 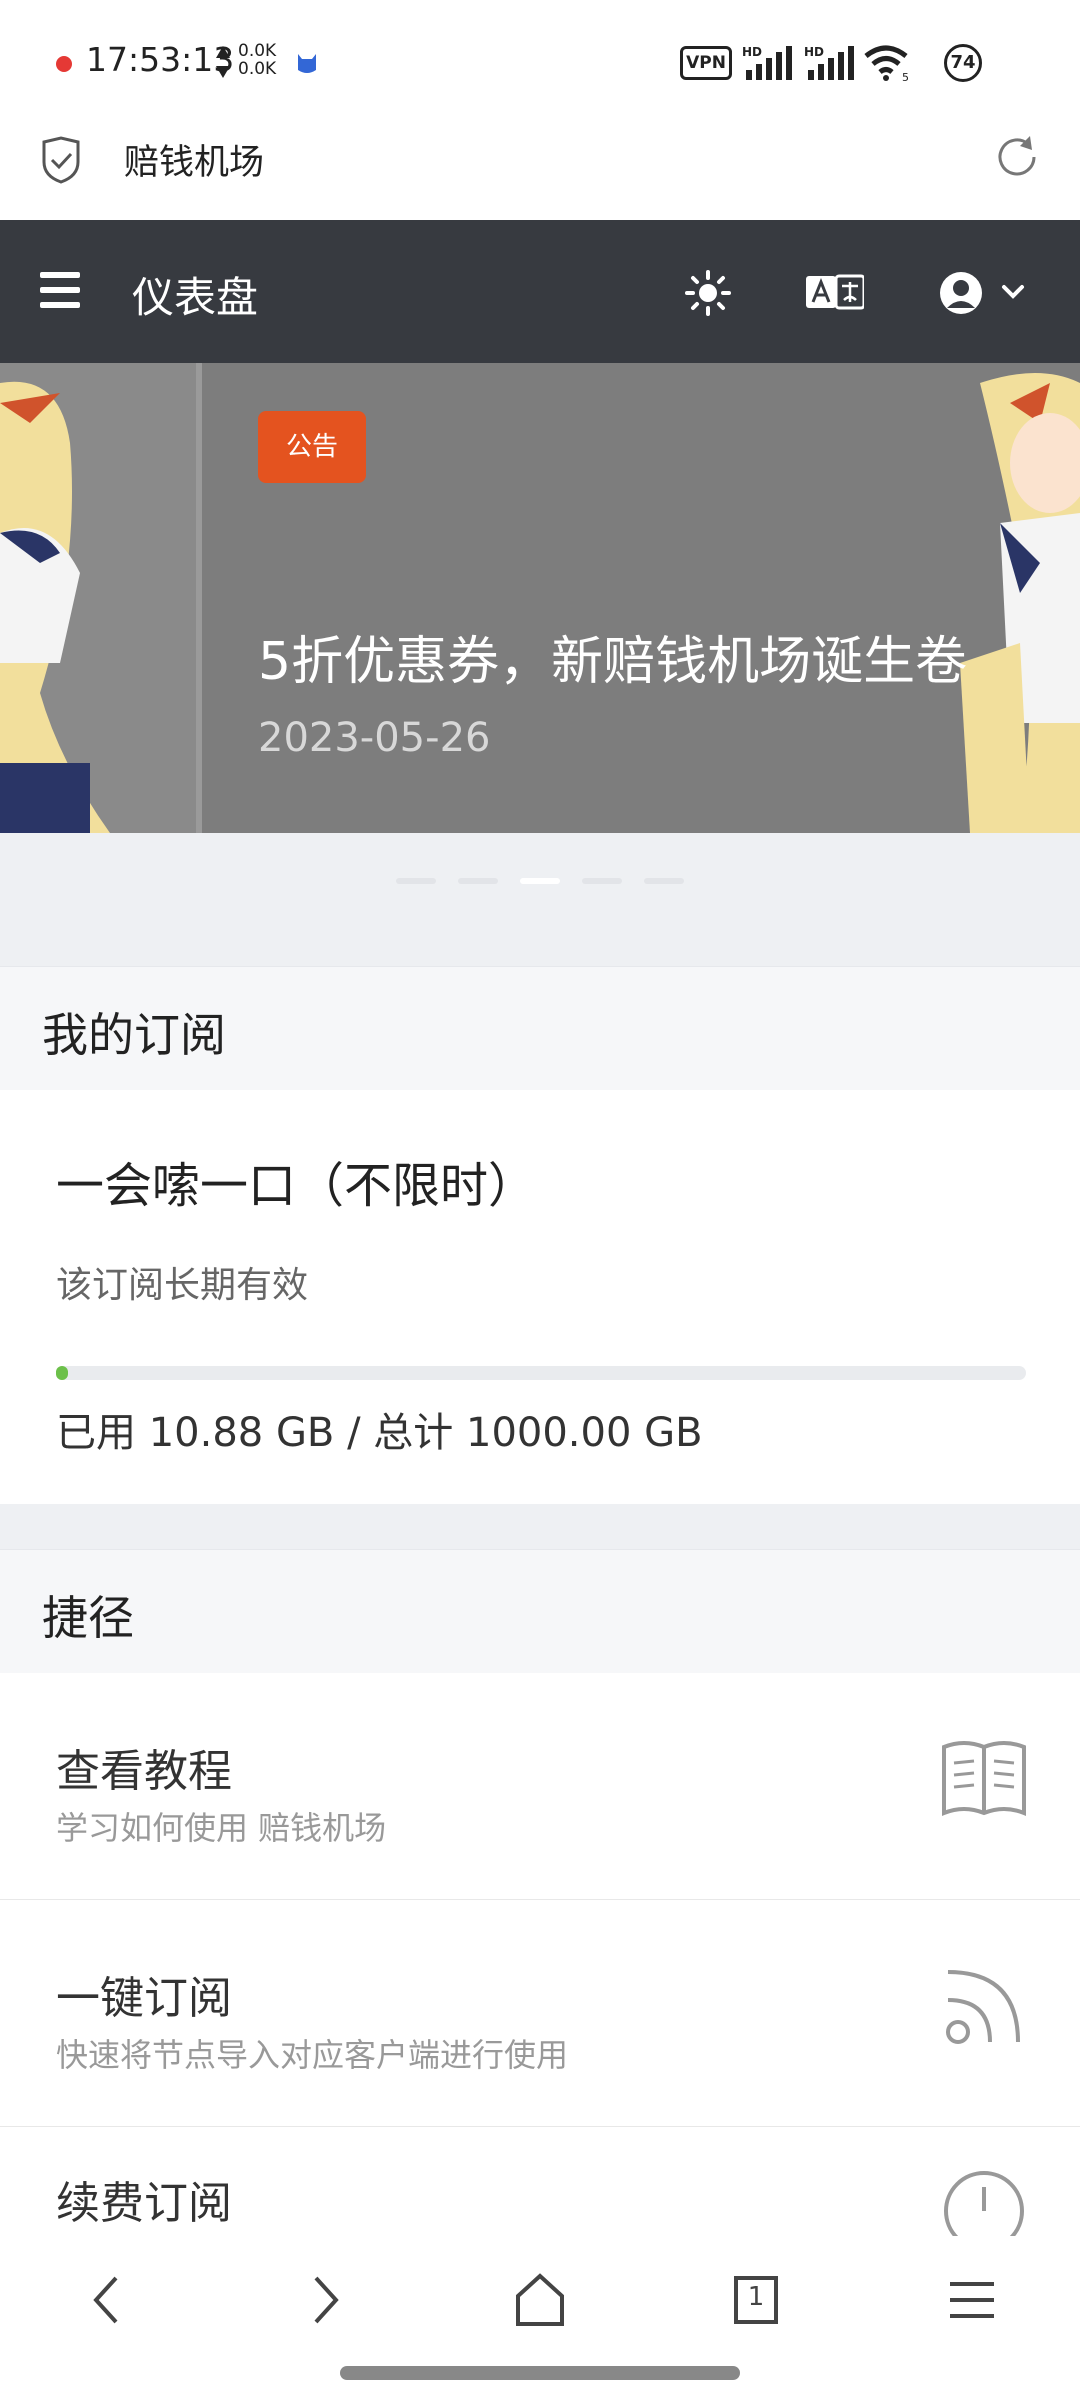 I want to click on usage-progress-bar, so click(x=541, y=1373).